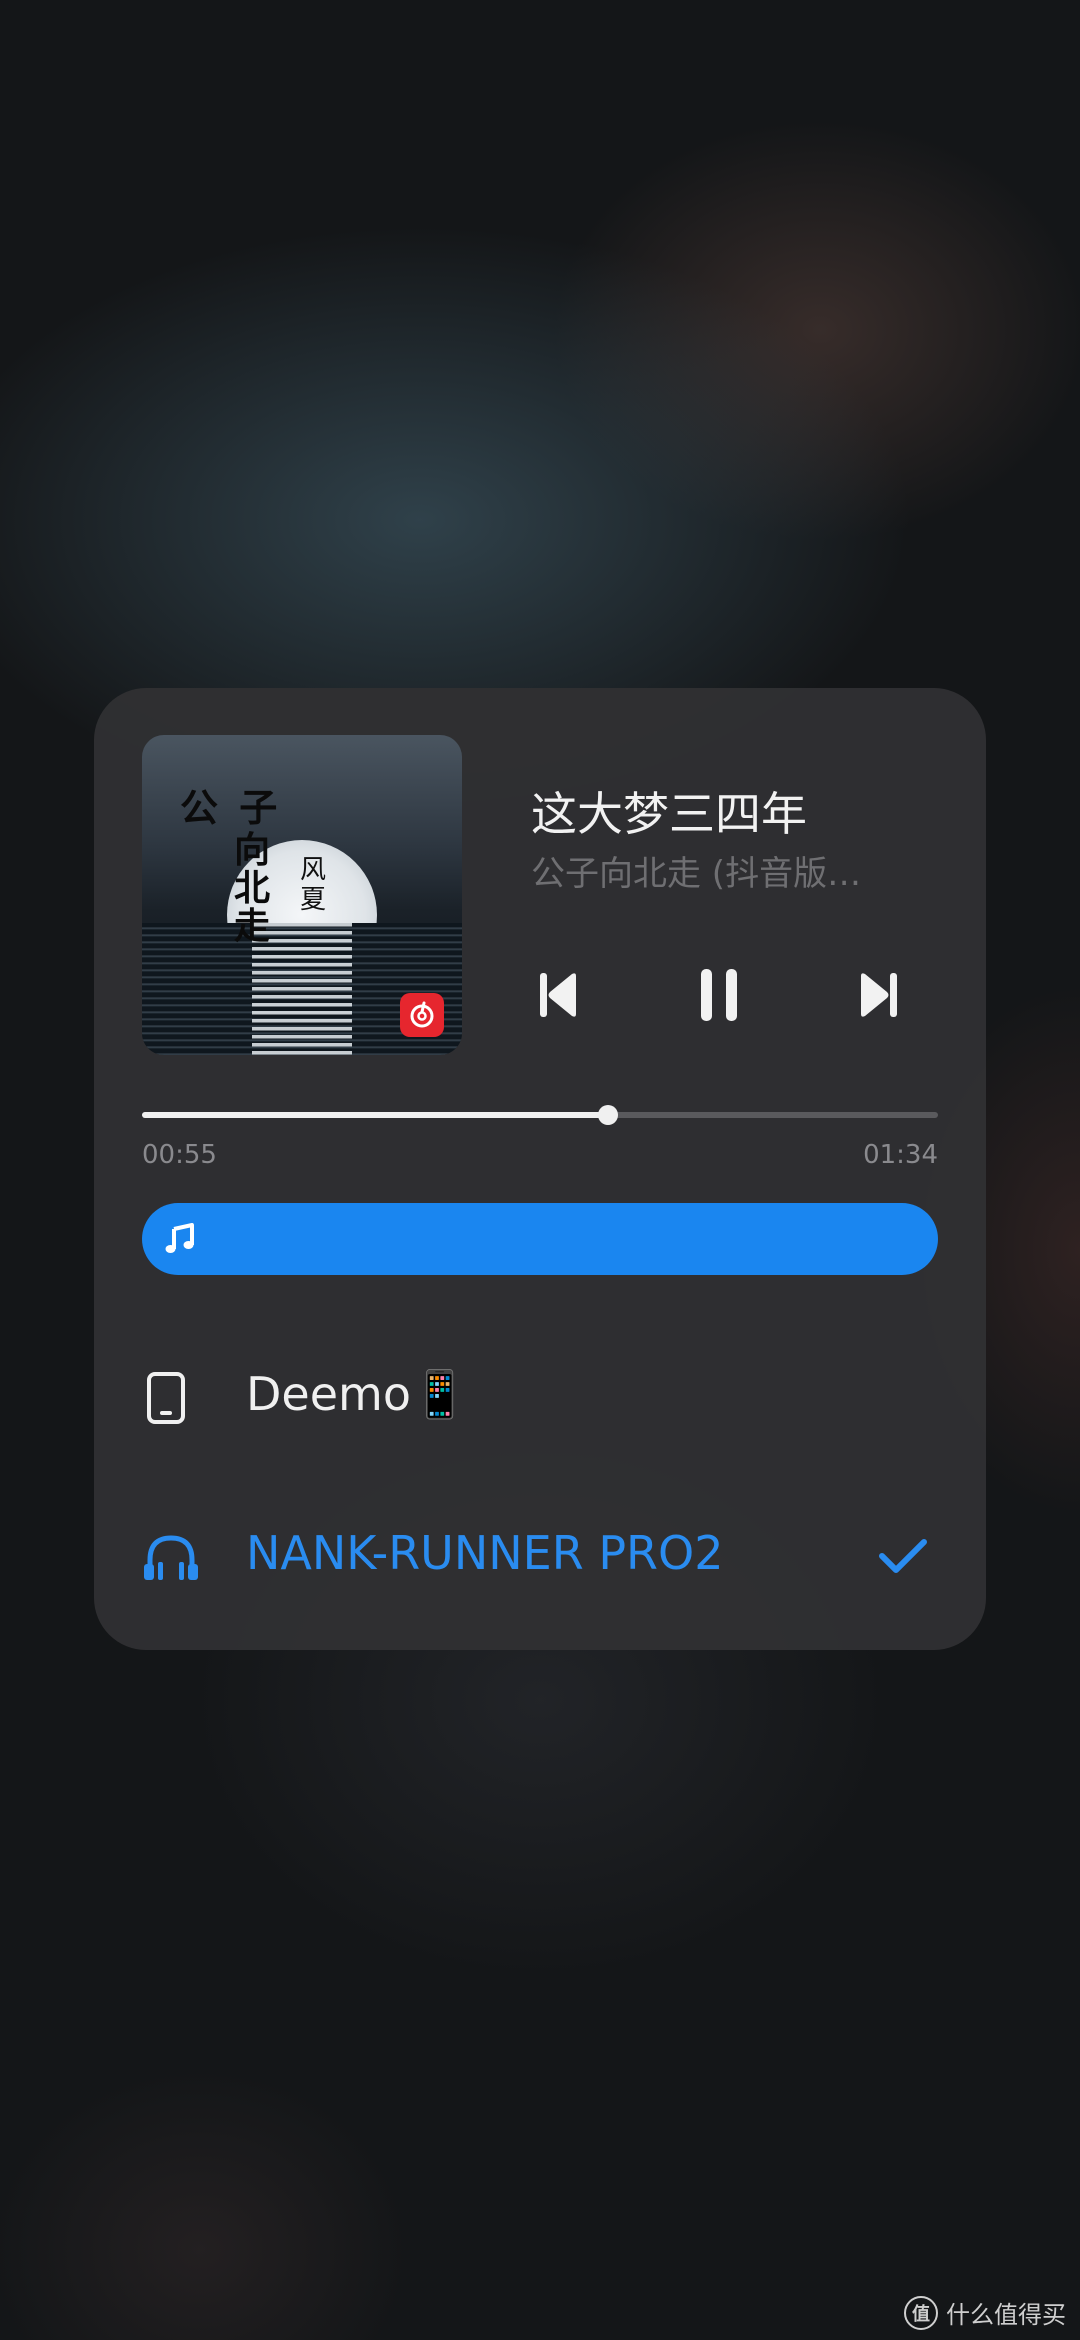 The image size is (1080, 2340). I want to click on elapsed-time: 00:55, so click(179, 1155).